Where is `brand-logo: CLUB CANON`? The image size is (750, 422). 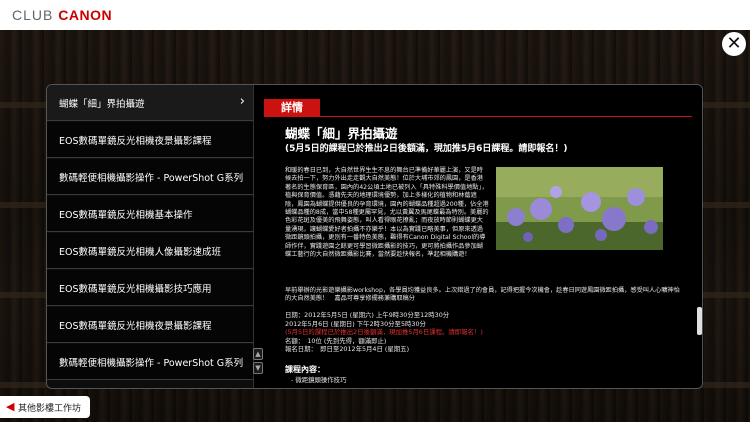 brand-logo: CLUB CANON is located at coordinates (62, 15).